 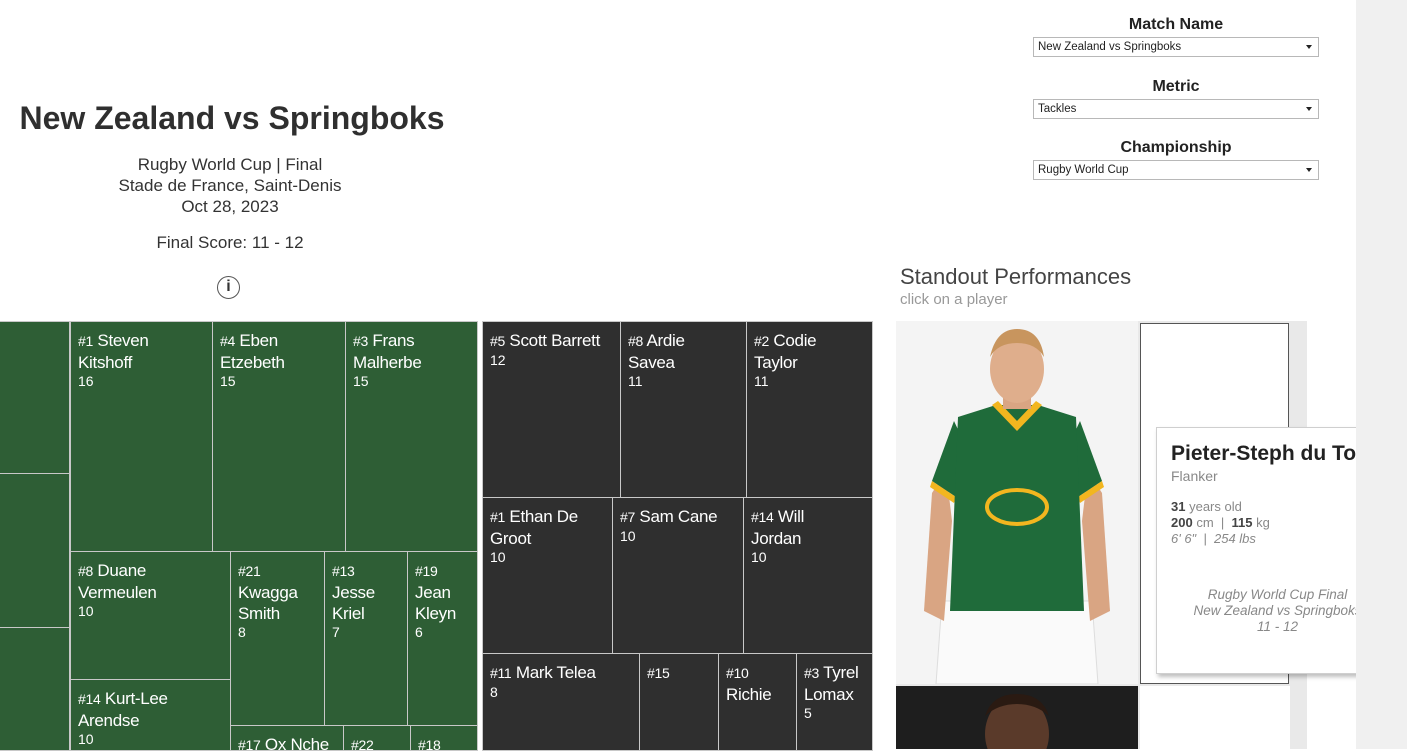 What do you see at coordinates (230, 164) in the screenshot?
I see `competition-stage: Rugby World Cup | Final` at bounding box center [230, 164].